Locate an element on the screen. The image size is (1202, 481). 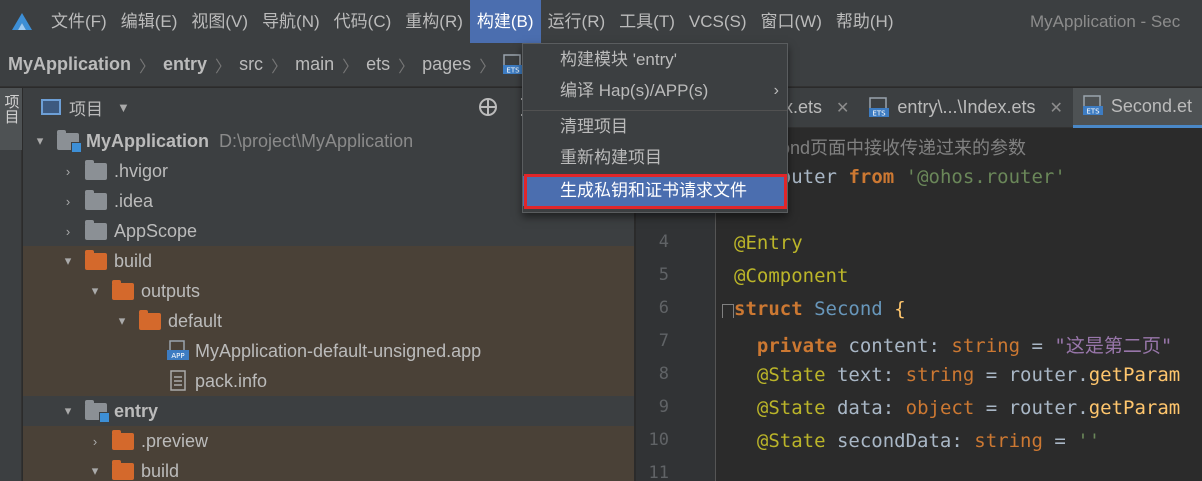
code-line: @State data: object = router.getParam is located at coordinates (957, 408).